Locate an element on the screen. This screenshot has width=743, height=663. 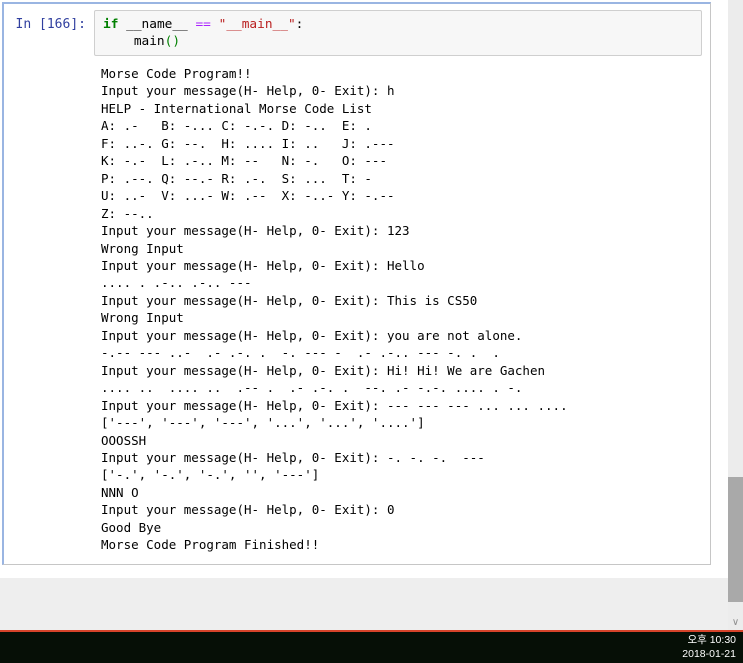
chevron-down-icon: ∨ is located at coordinates (735, 622).